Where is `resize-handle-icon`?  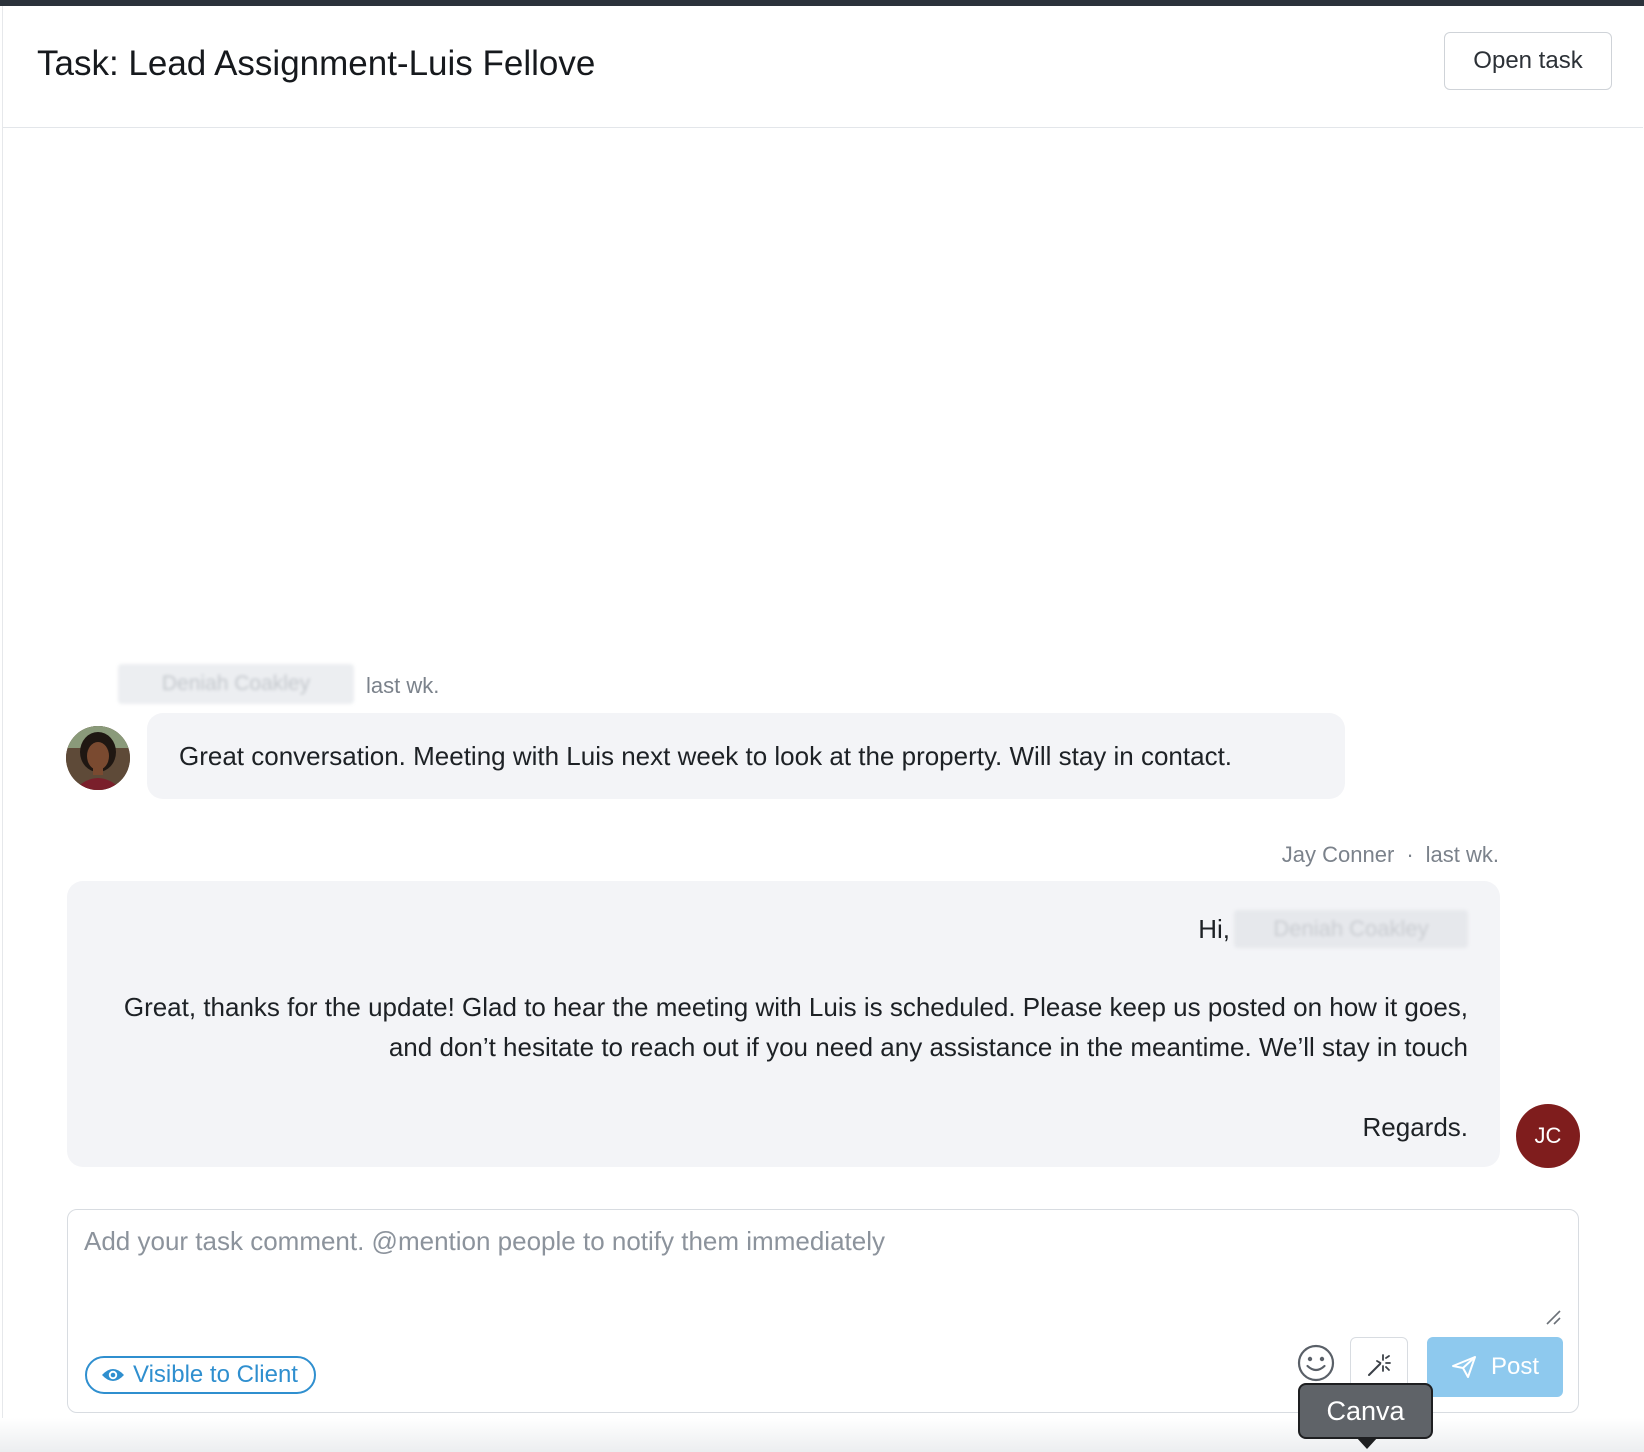
resize-handle-icon is located at coordinates (1553, 1317).